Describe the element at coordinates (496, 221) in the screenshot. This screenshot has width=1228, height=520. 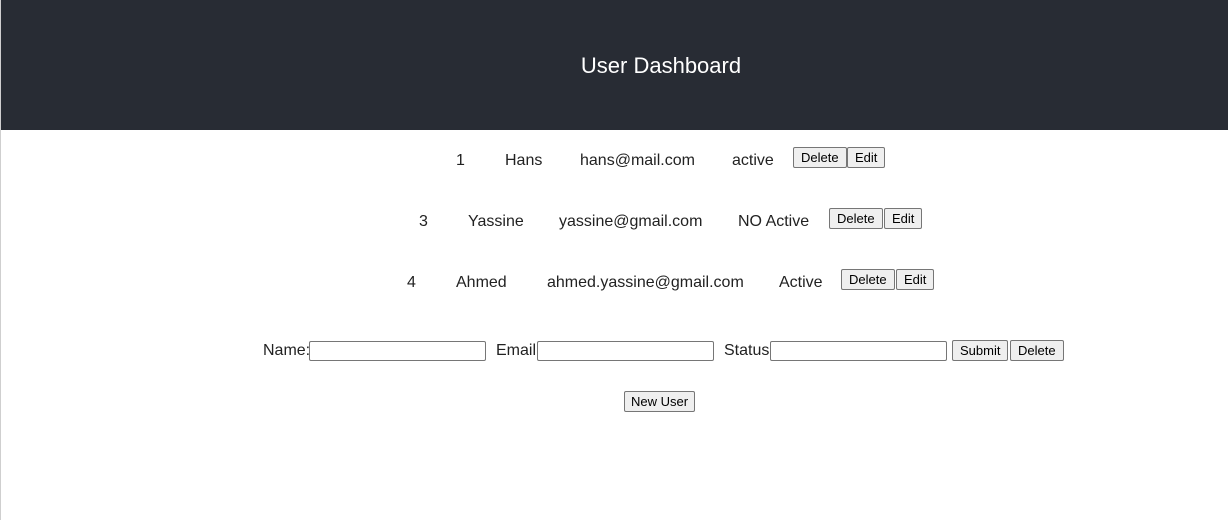
I see `user-name: Yassine` at that location.